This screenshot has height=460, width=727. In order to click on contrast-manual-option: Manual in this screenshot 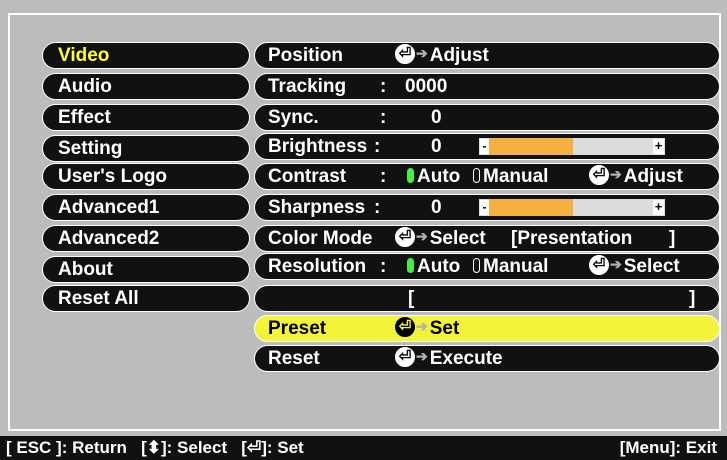, I will do `click(510, 176)`.